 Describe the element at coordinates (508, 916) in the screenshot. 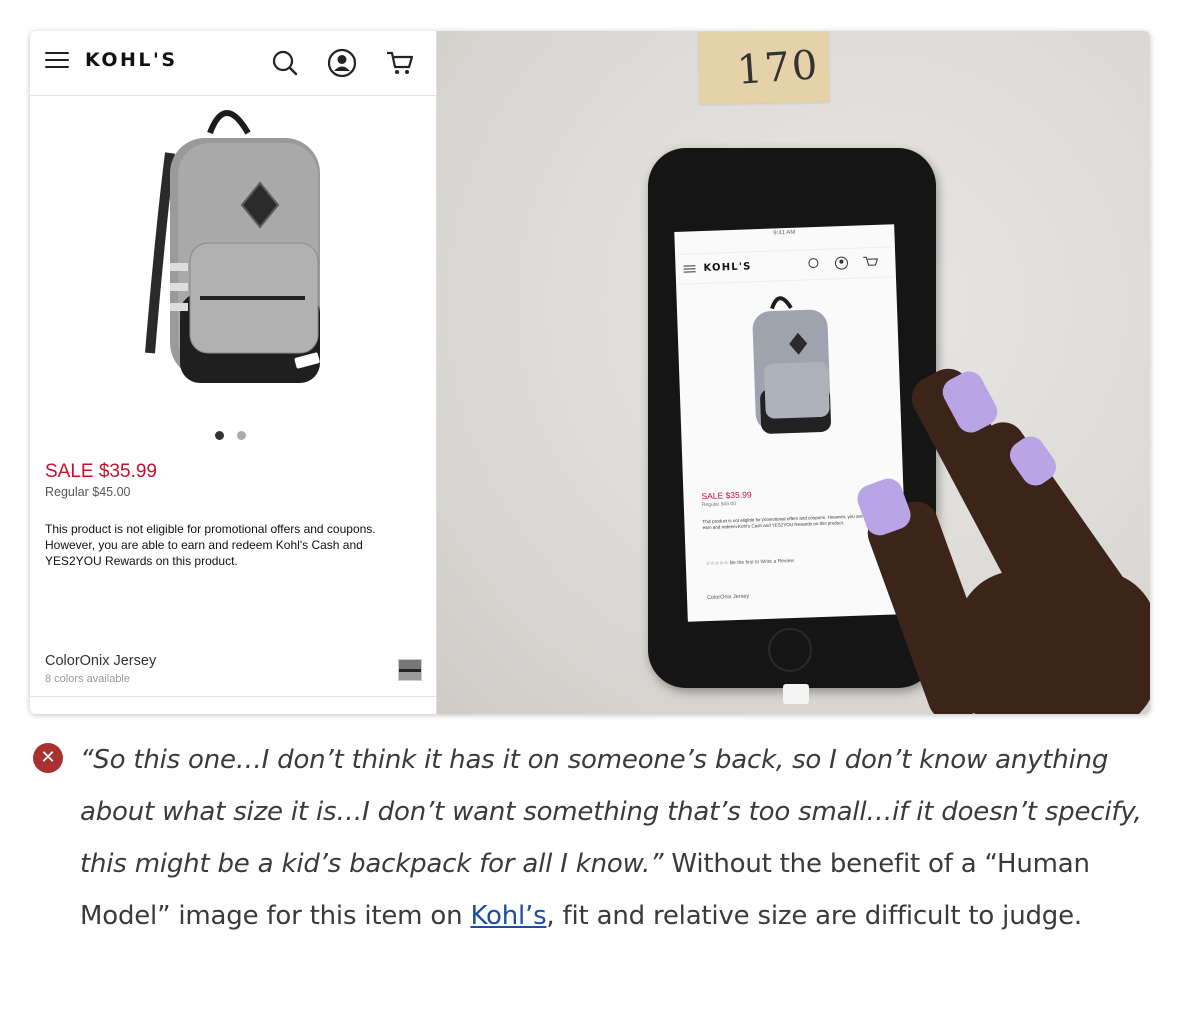

I see `kohls-link: Kohl’s` at that location.